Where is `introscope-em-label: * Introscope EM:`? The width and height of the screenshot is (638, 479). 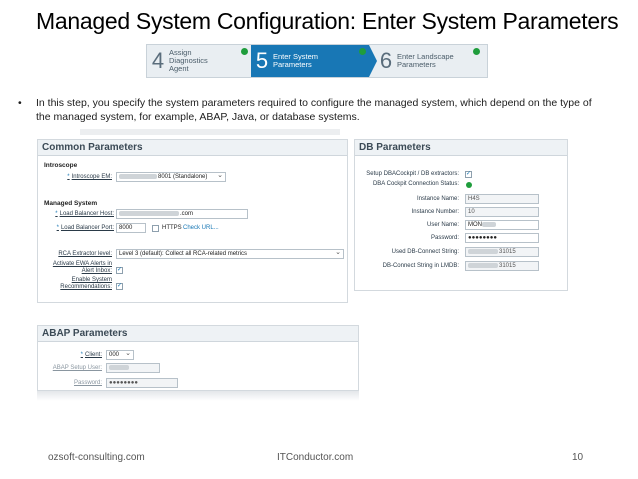 introscope-em-label: * Introscope EM: is located at coordinates (89, 177).